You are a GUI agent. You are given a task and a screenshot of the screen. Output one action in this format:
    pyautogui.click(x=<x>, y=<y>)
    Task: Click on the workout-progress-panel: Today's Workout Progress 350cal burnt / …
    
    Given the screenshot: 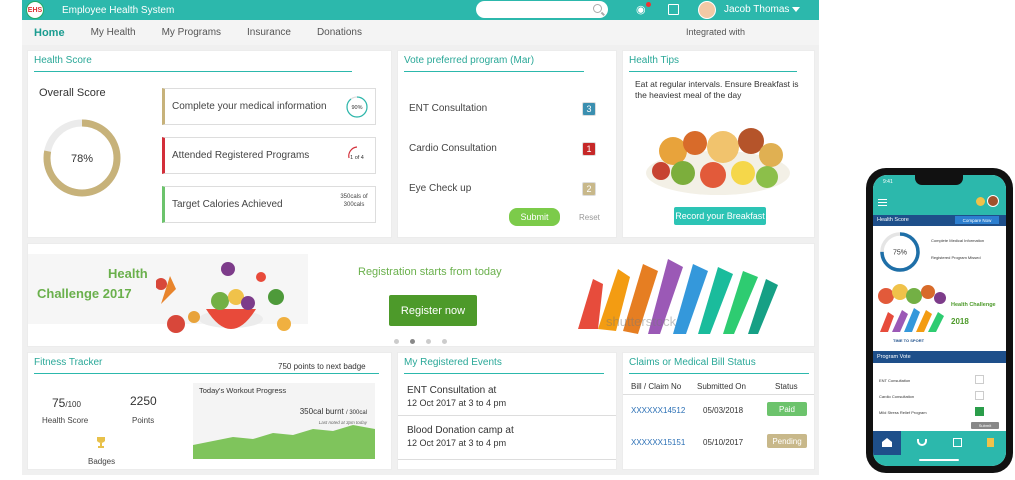 What is the action you would take?
    pyautogui.click(x=284, y=421)
    